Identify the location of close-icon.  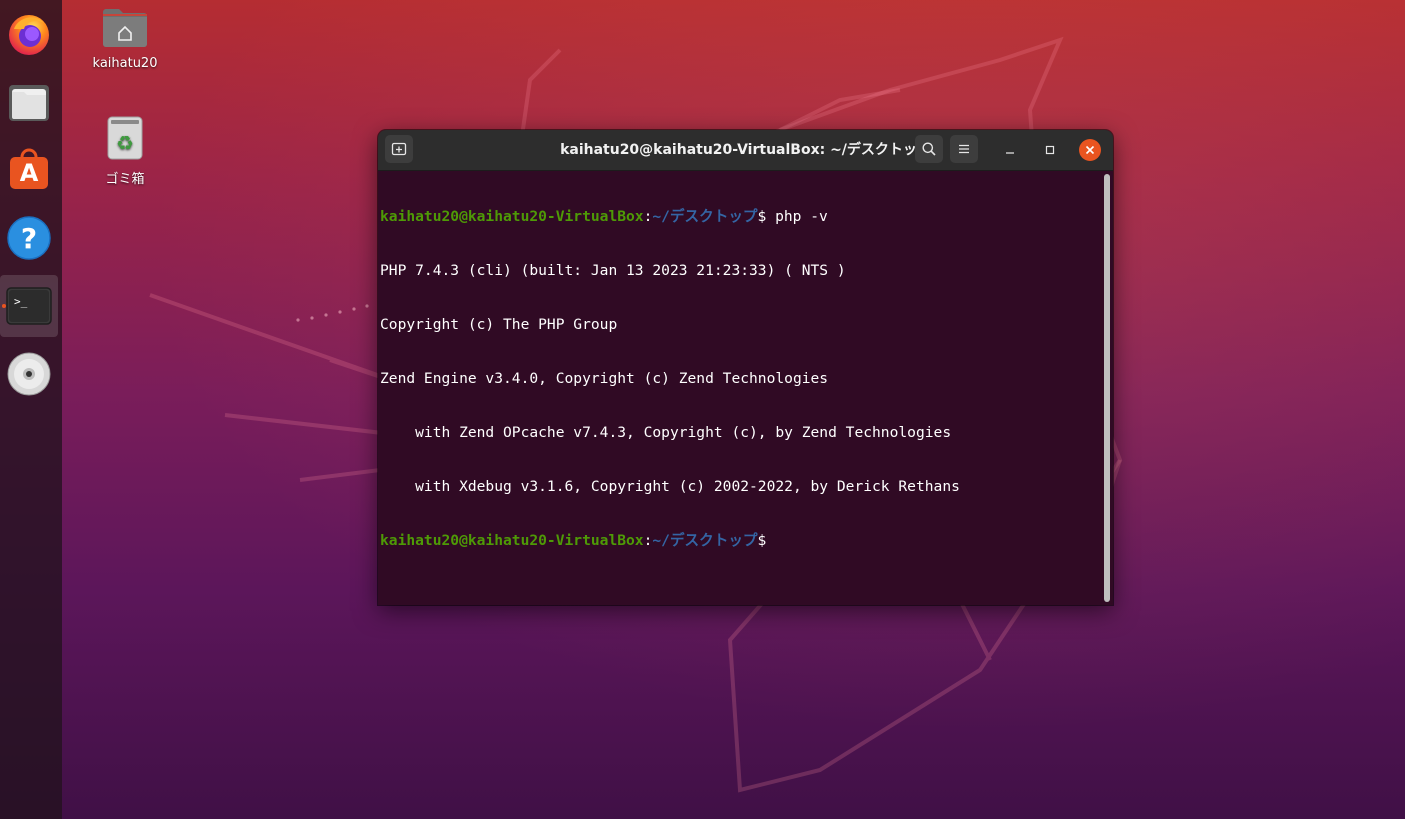
(1090, 150).